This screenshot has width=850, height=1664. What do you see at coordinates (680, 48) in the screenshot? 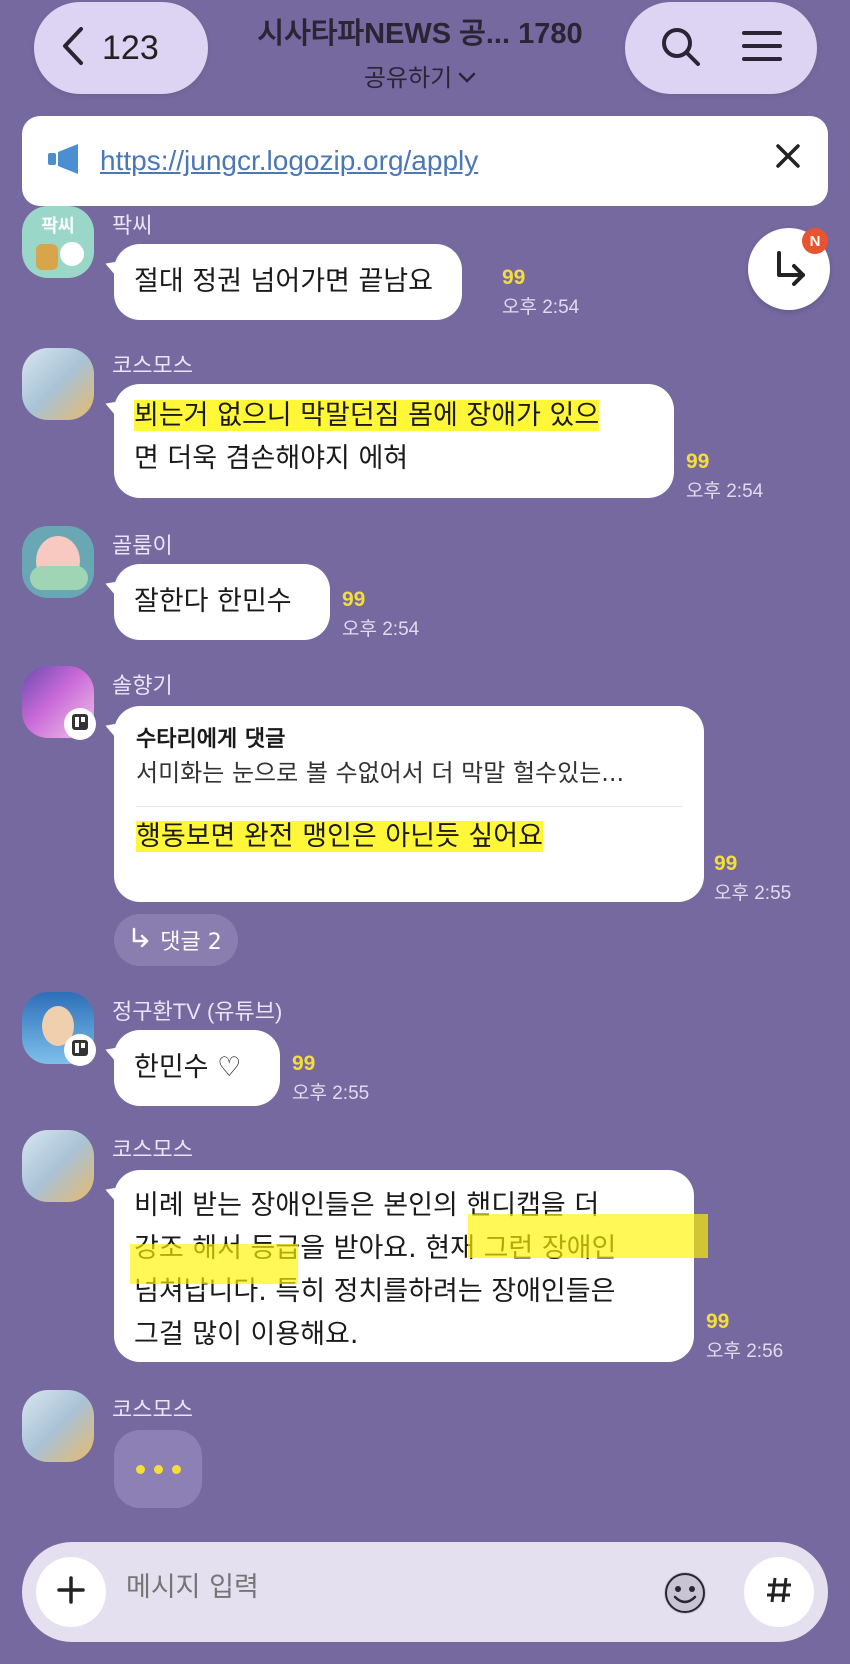
I see `search-icon` at bounding box center [680, 48].